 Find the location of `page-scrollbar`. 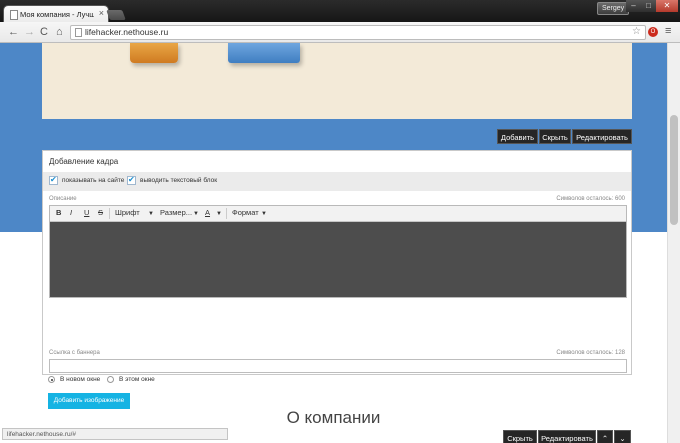

page-scrollbar is located at coordinates (673, 243).